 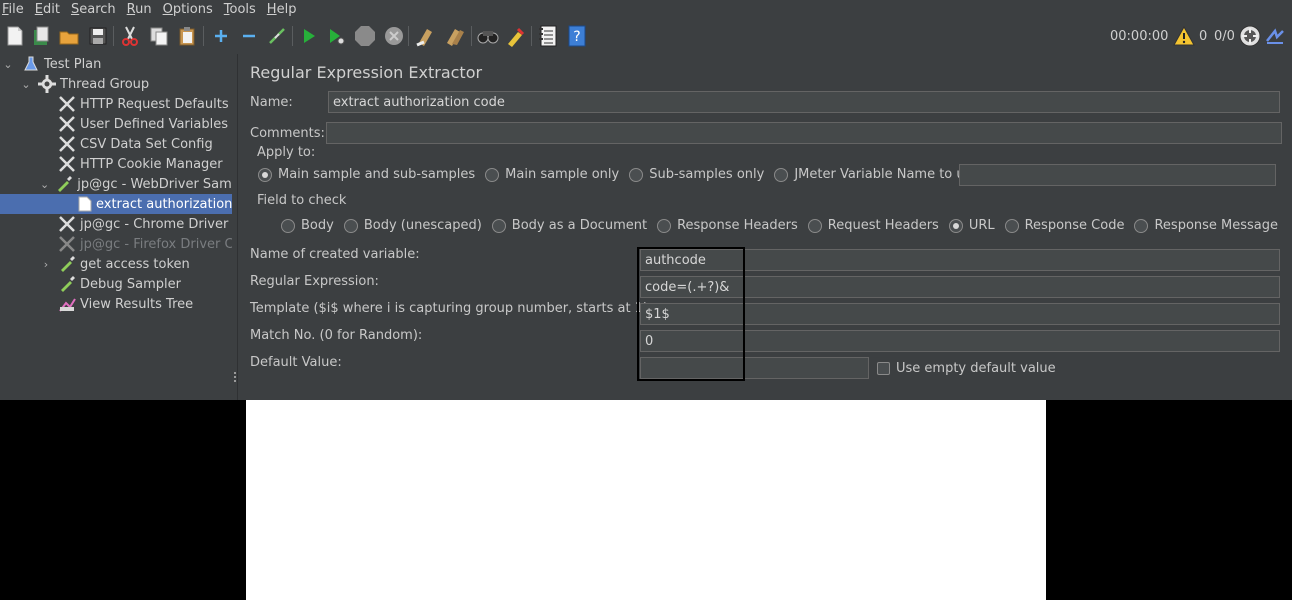 What do you see at coordinates (47, 9) in the screenshot?
I see `menu-edit: Edit` at bounding box center [47, 9].